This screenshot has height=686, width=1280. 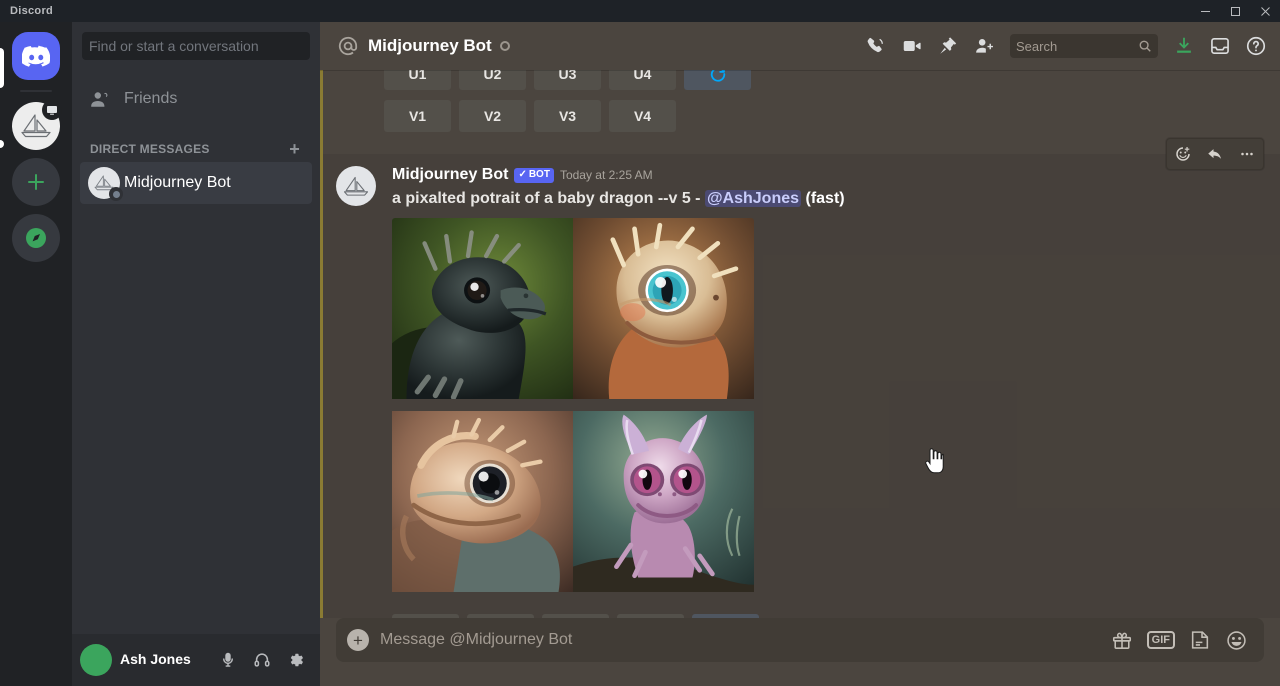 I want to click on page-title: Midjourney Bot, so click(x=430, y=45).